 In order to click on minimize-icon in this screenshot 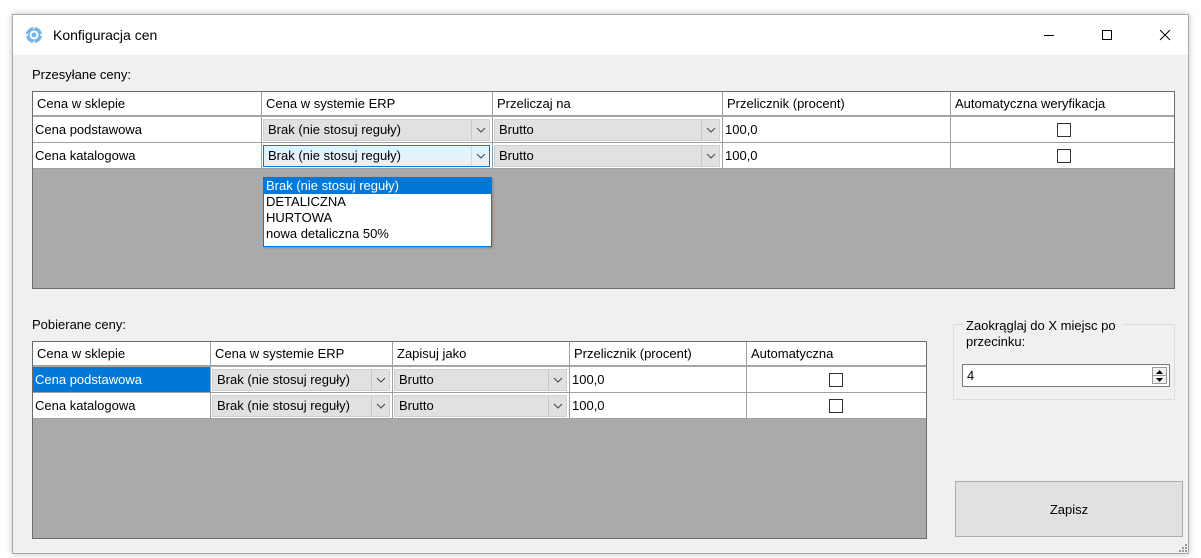, I will do `click(1049, 35)`.